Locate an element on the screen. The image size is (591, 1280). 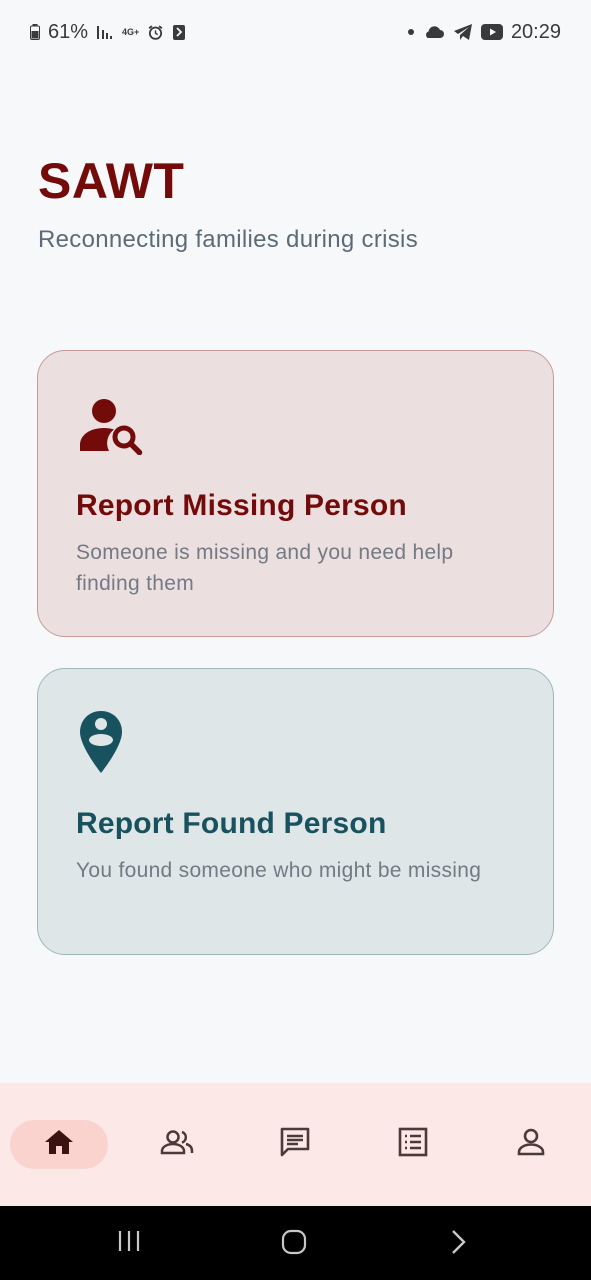
home-icon is located at coordinates (59, 1144).